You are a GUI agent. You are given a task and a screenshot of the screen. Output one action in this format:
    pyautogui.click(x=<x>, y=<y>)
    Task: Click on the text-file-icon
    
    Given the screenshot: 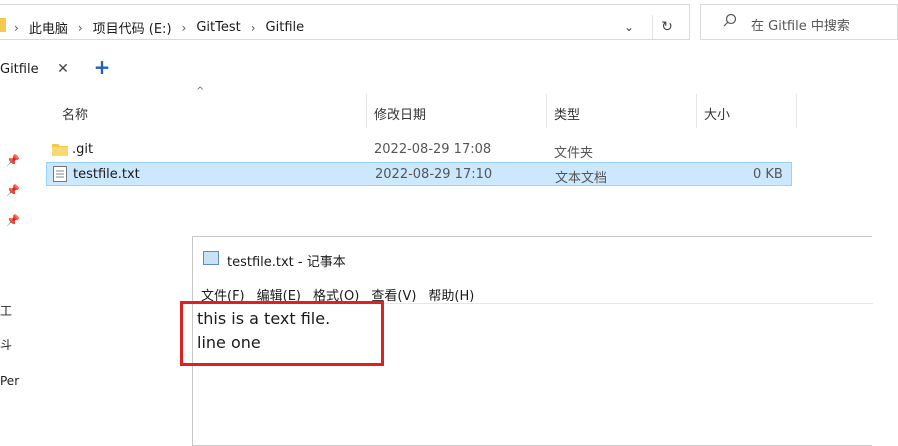 What is the action you would take?
    pyautogui.click(x=60, y=174)
    